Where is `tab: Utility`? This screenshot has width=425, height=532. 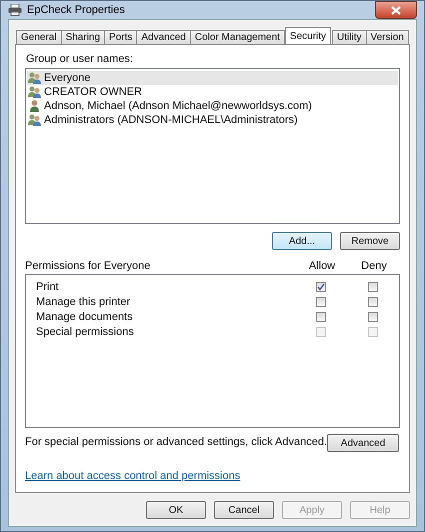
tab: Utility is located at coordinates (349, 37).